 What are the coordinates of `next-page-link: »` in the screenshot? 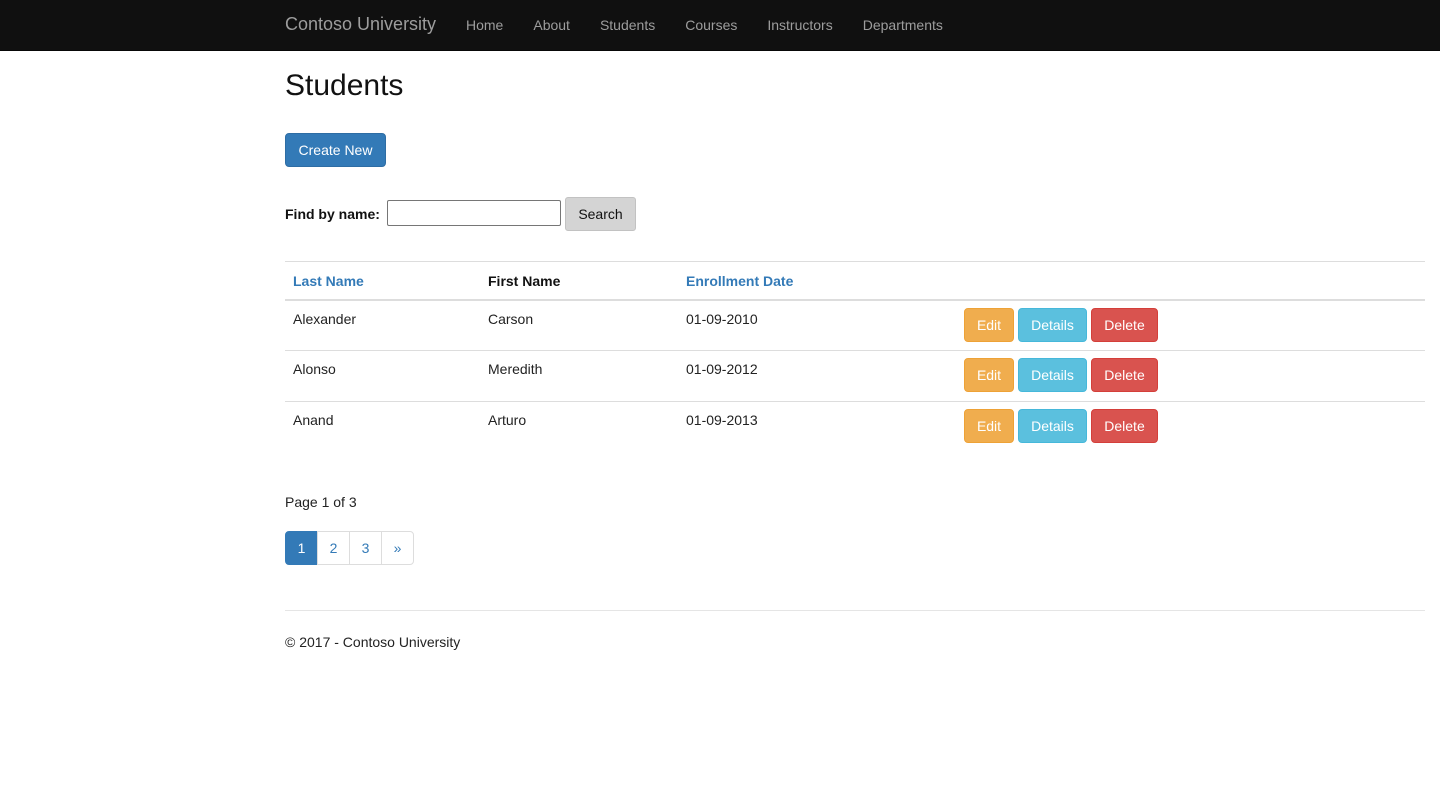 It's located at (397, 548).